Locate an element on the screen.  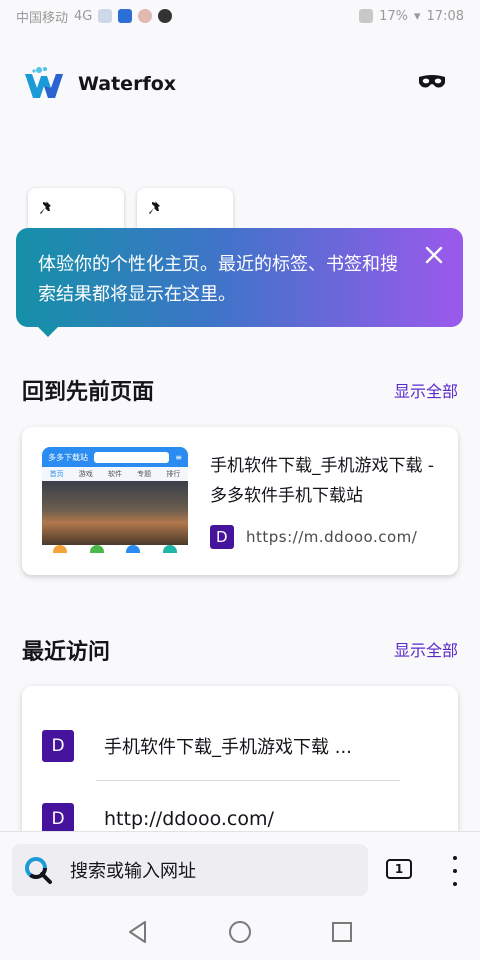
recent-title: 最近访问 is located at coordinates (66, 652).